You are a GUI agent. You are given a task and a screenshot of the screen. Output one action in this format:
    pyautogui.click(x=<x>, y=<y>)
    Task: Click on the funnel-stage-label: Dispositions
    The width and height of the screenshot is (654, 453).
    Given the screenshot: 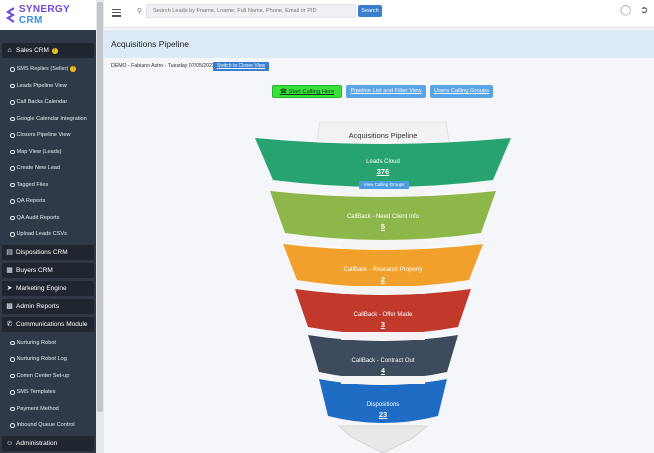 What is the action you would take?
    pyautogui.click(x=383, y=405)
    